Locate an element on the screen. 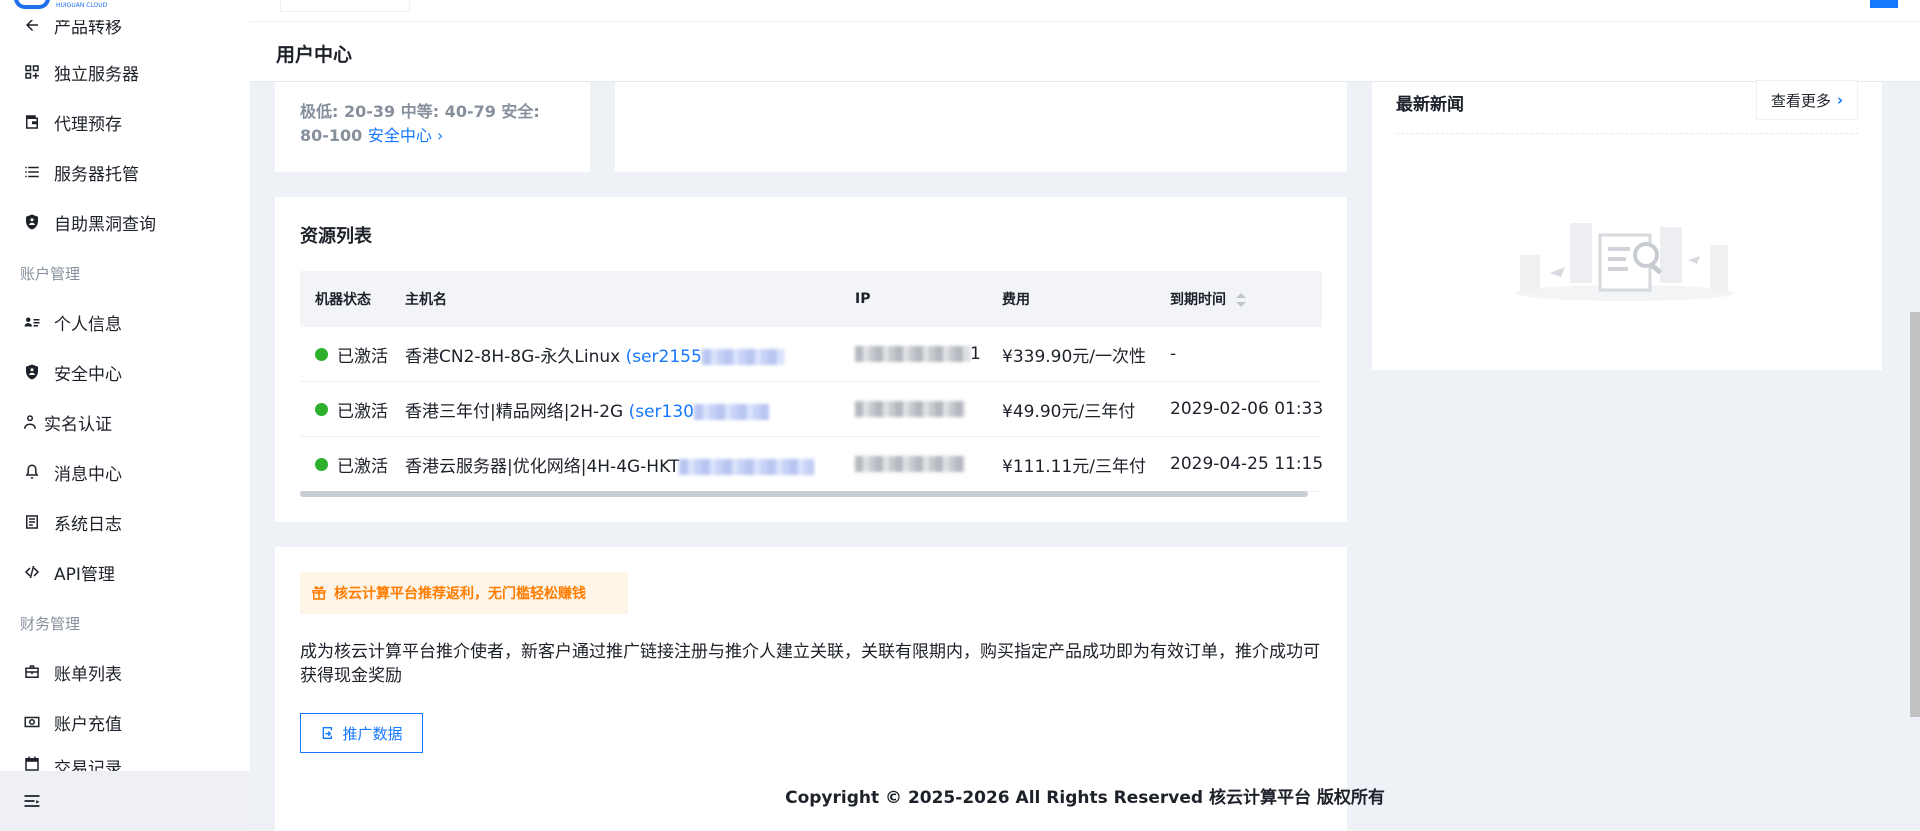 Image resolution: width=1920 pixels, height=831 pixels. host-name: 香港CN2-8H-8G-永久Linux is located at coordinates (513, 356).